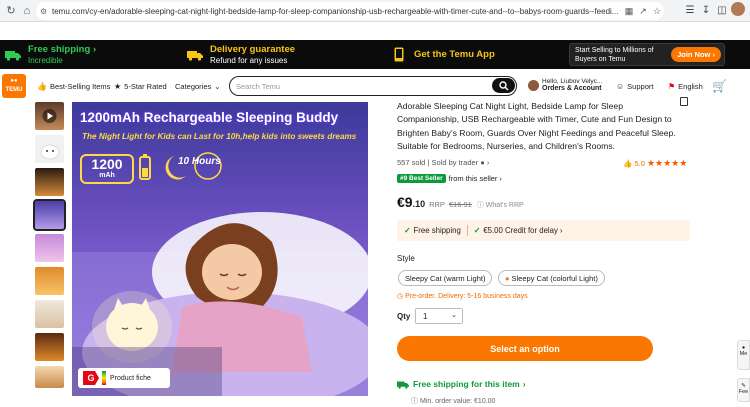 The height and width of the screenshot is (407, 750). What do you see at coordinates (445, 278) in the screenshot?
I see `style-option-warm: Sleepy Cat (warm Light)` at bounding box center [445, 278].